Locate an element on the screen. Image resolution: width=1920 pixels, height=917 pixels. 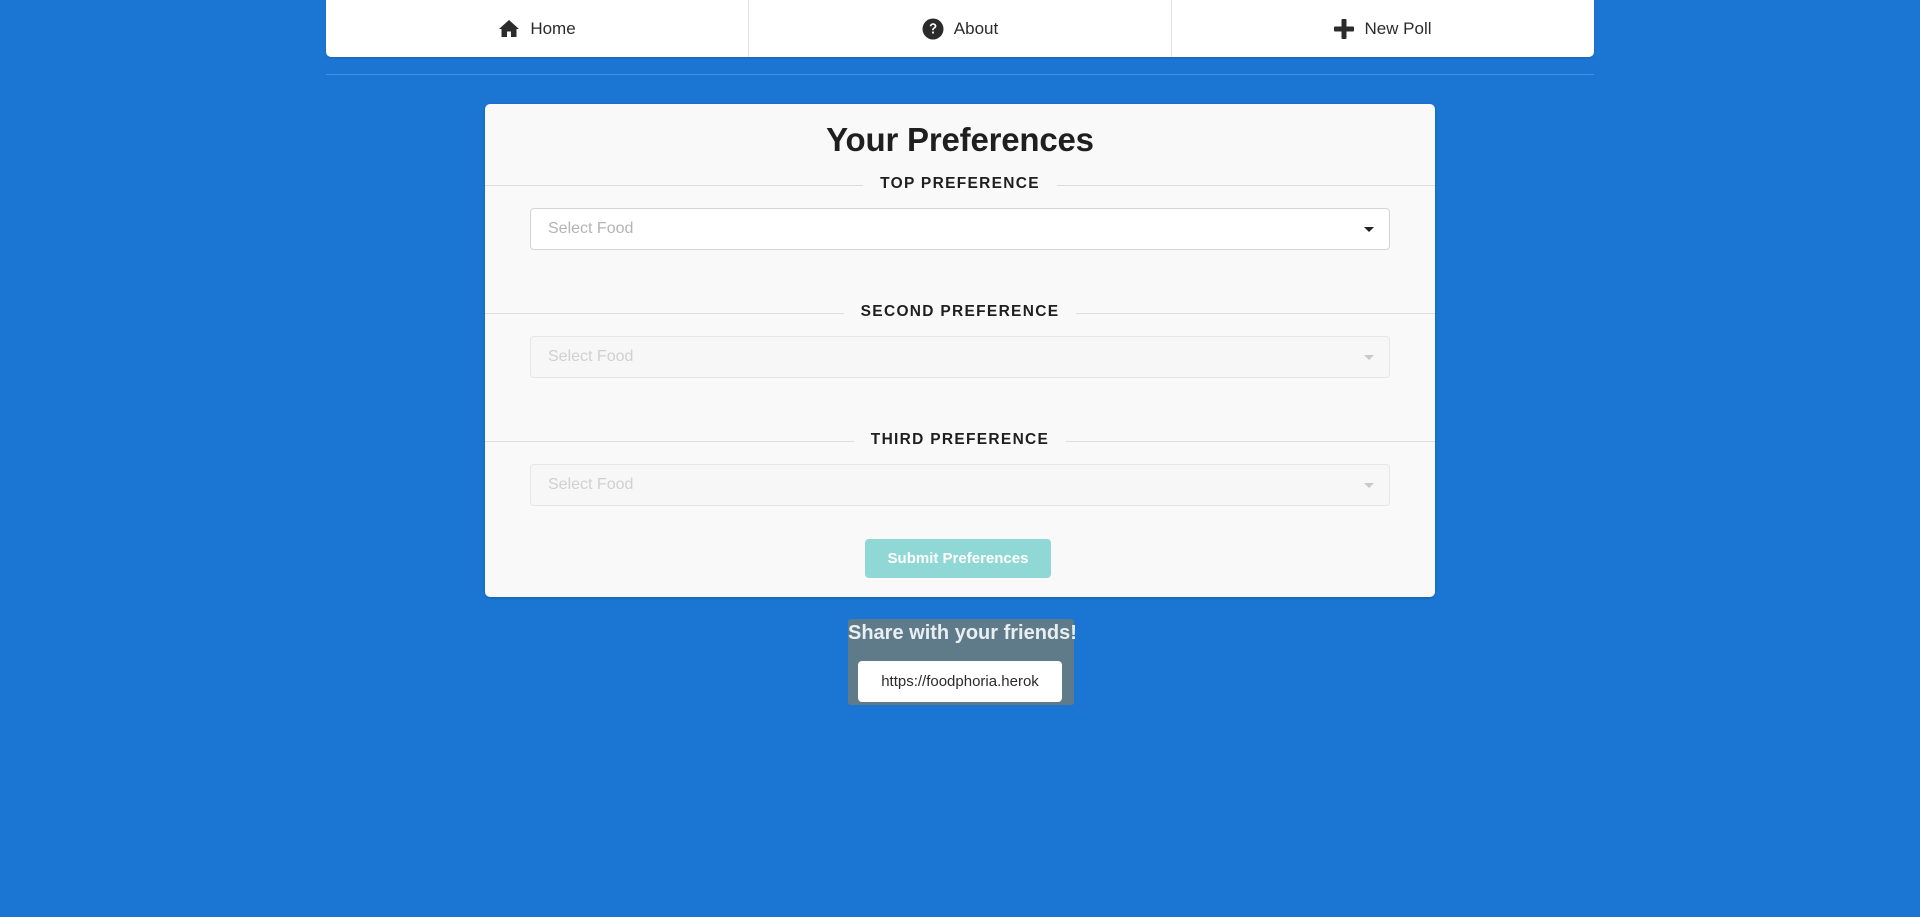
top-nav: Home About New Poll is located at coordinates (960, 28).